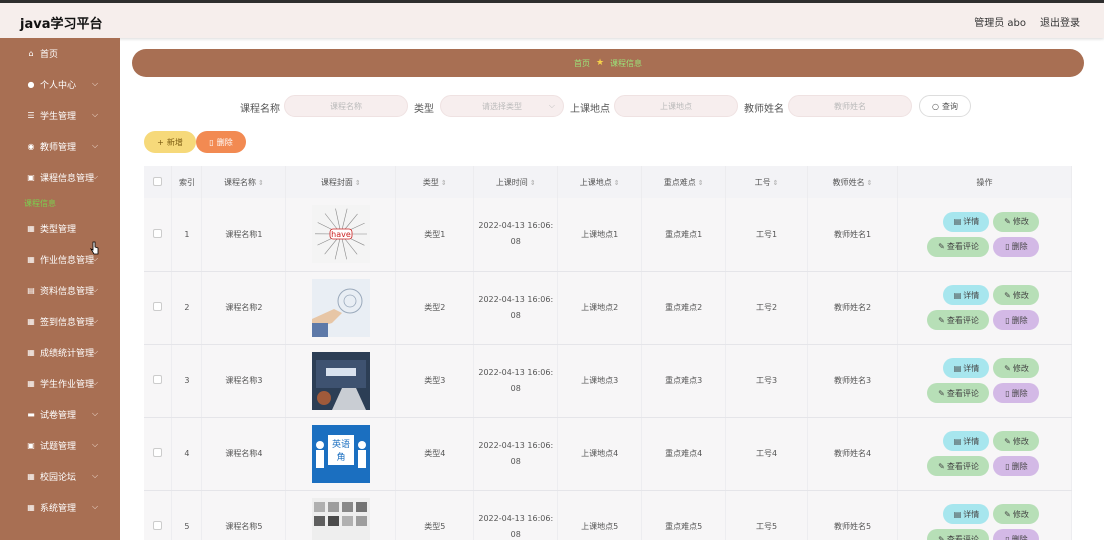 This screenshot has width=1104, height=540. Describe the element at coordinates (516, 182) in the screenshot. I see `column-header: 上课时间 ⇕` at that location.